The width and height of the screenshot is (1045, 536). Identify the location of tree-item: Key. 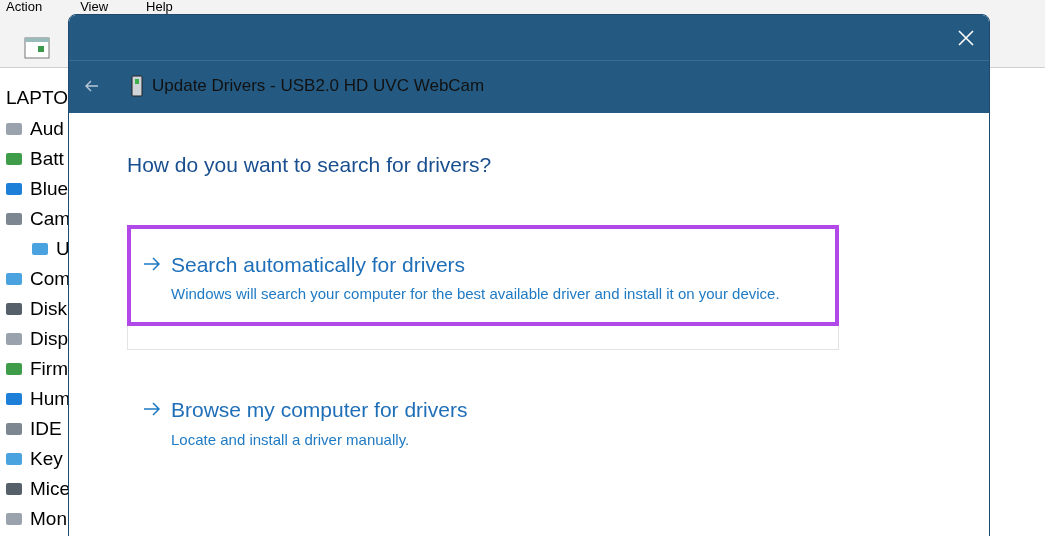
(46, 459).